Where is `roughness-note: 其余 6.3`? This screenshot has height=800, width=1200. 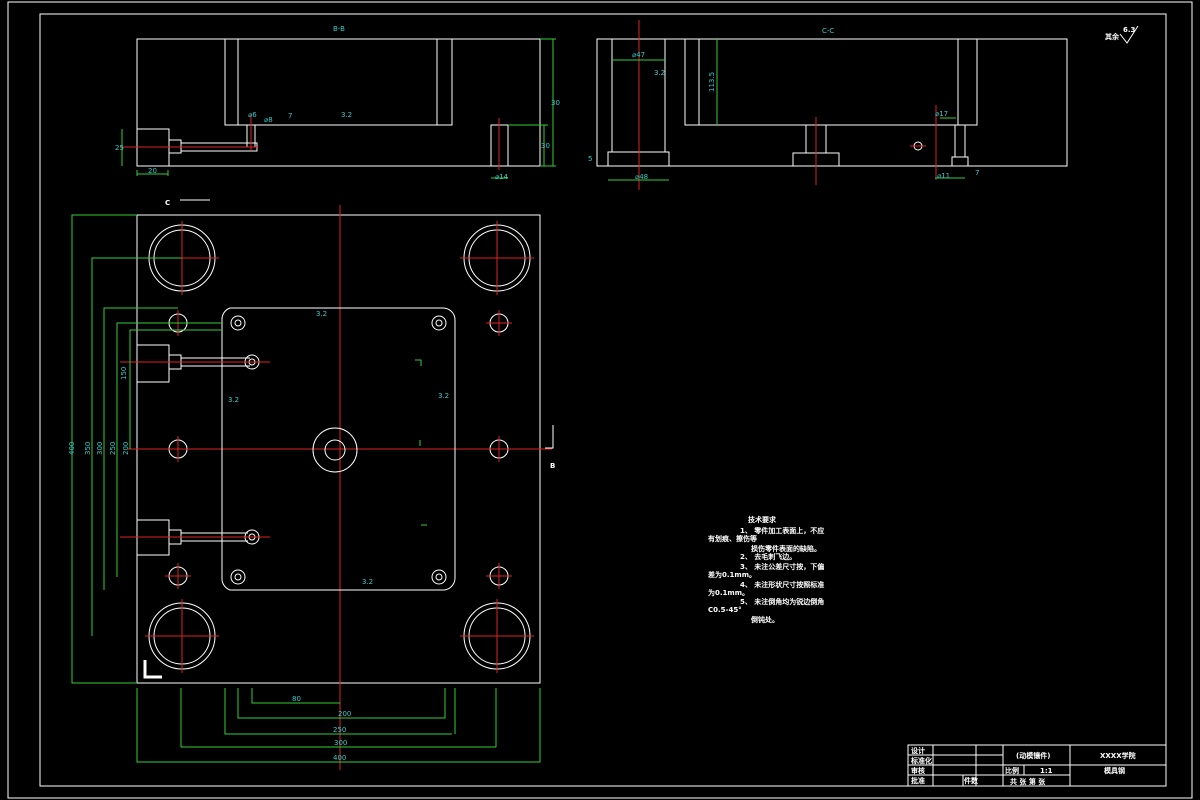 roughness-note: 其余 6.3 is located at coordinates (1122, 34).